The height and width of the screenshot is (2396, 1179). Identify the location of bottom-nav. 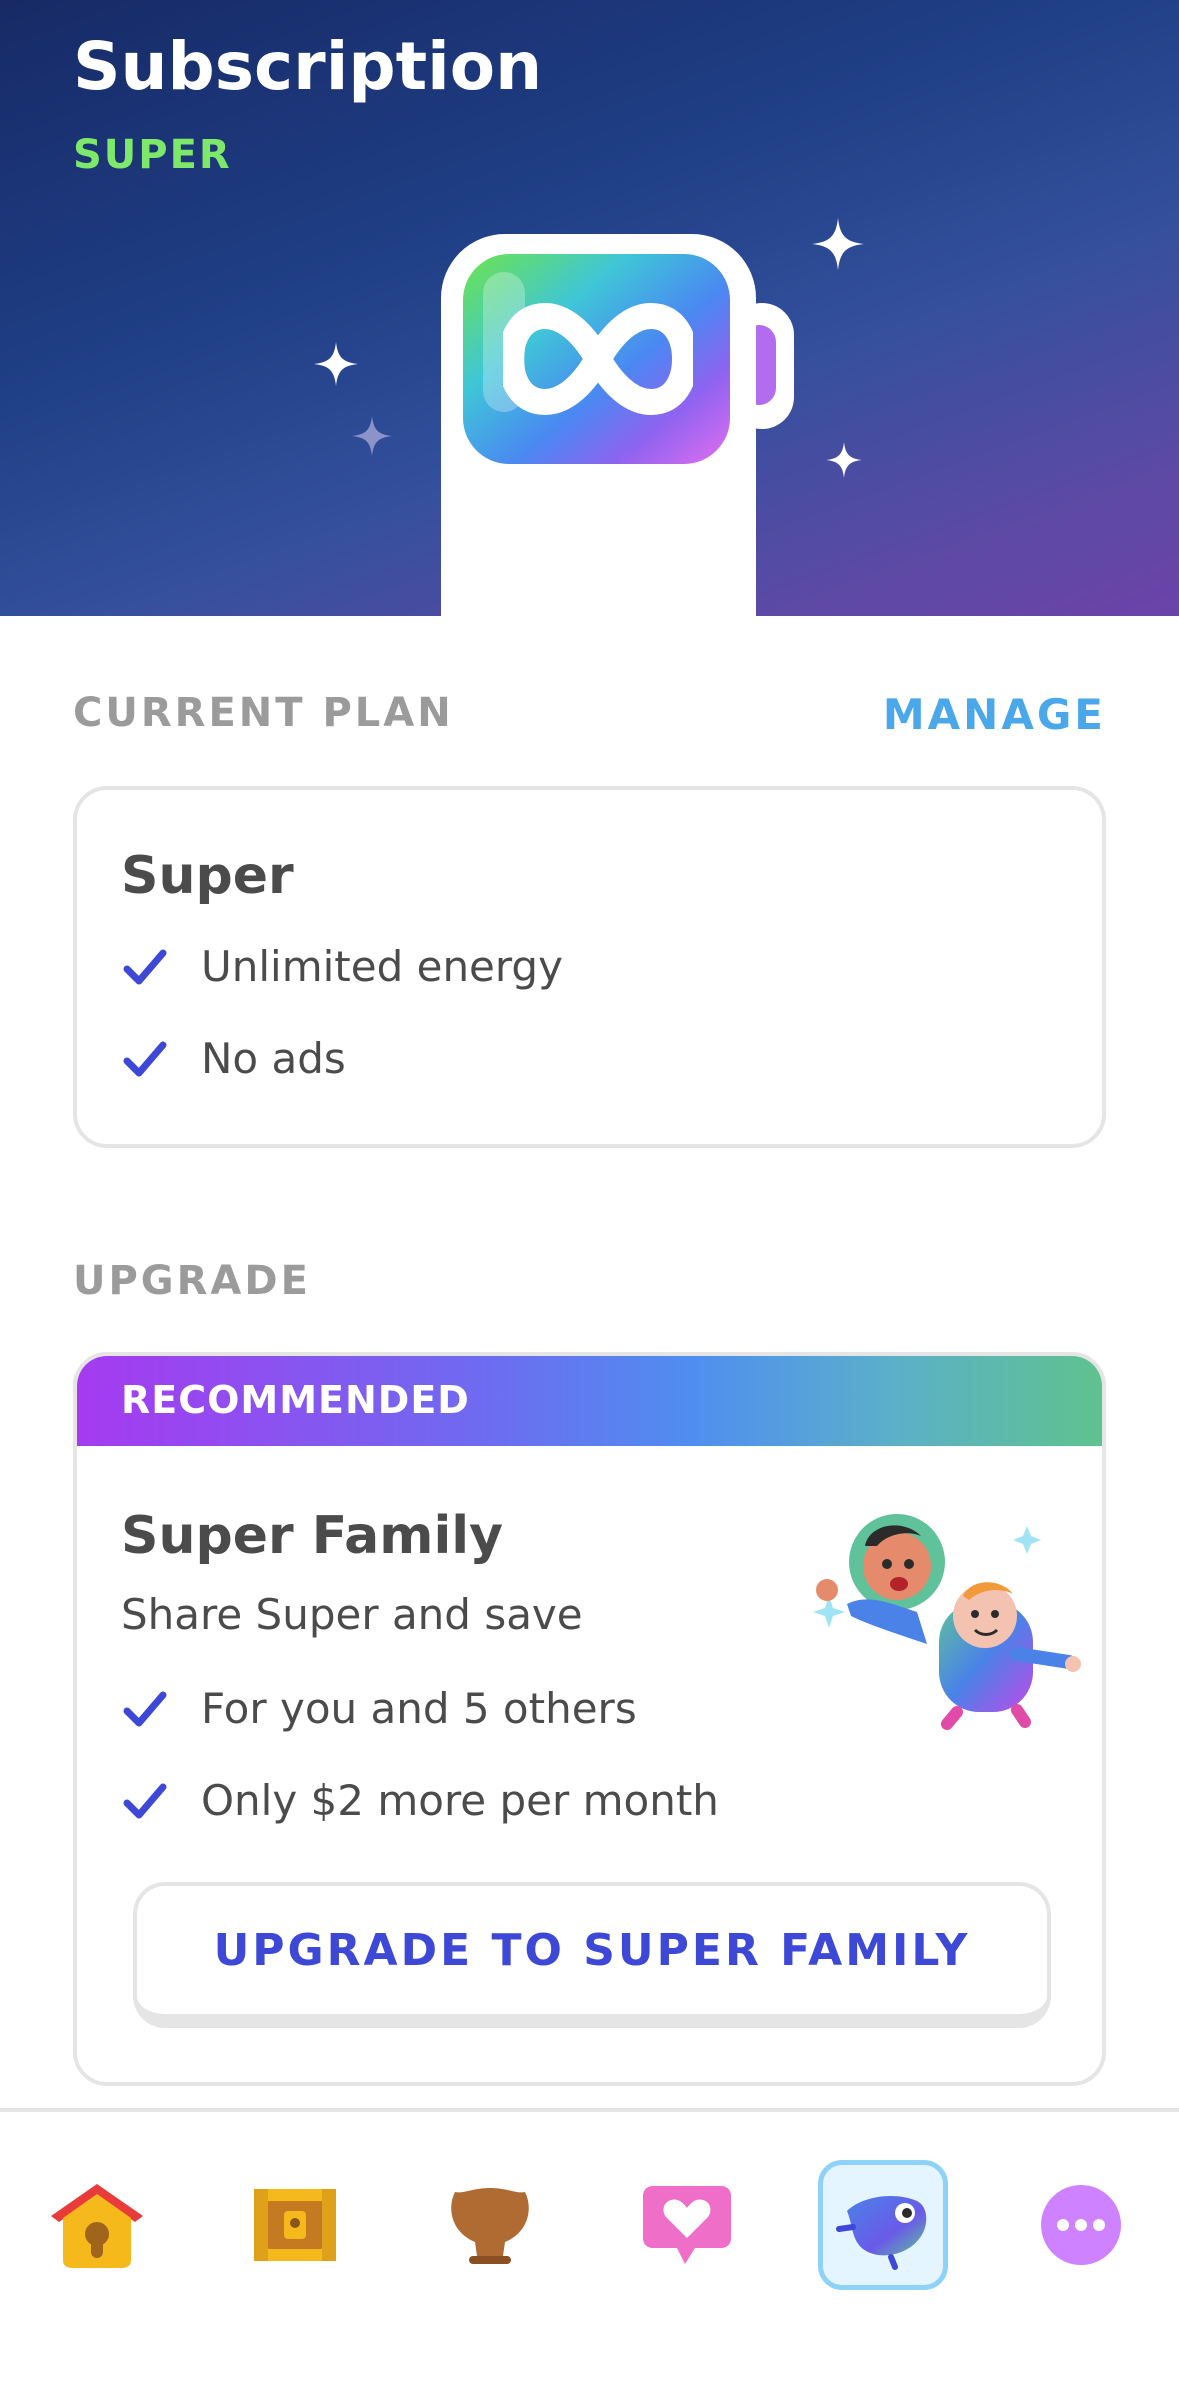
(589, 2252).